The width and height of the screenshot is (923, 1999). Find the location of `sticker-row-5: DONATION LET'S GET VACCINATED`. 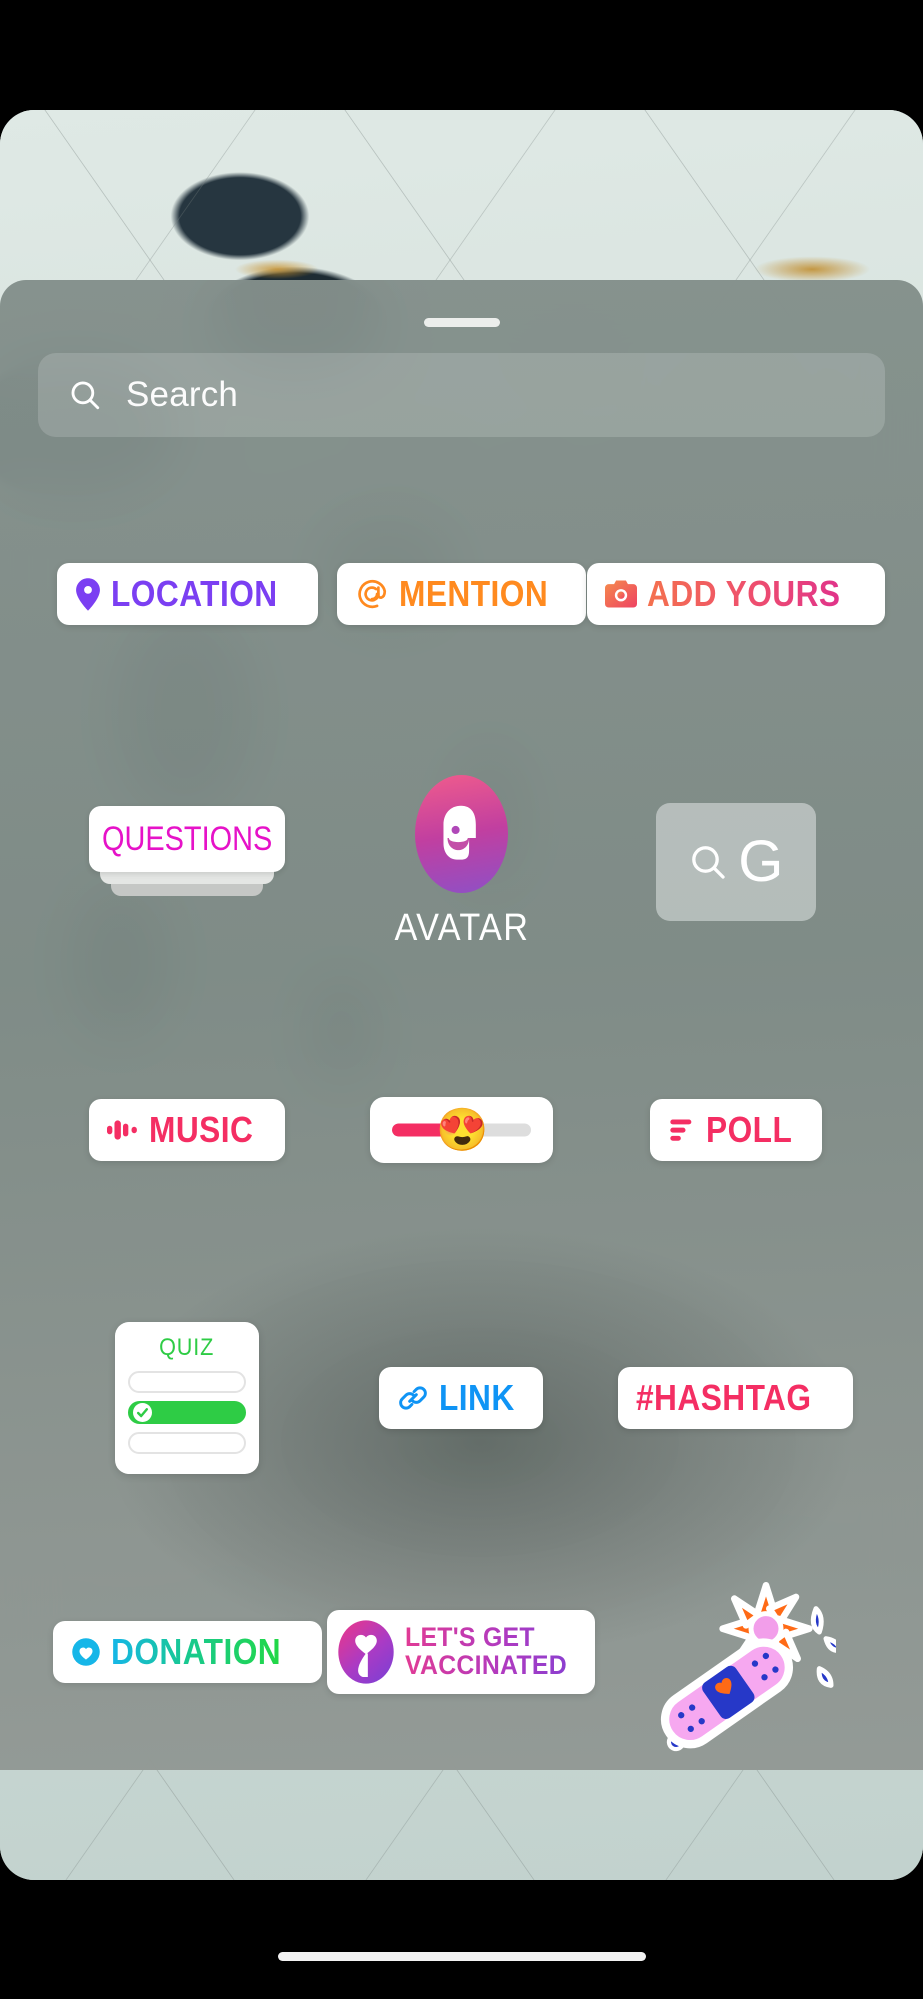

sticker-row-5: DONATION LET'S GET VACCINATED is located at coordinates (461, 1651).